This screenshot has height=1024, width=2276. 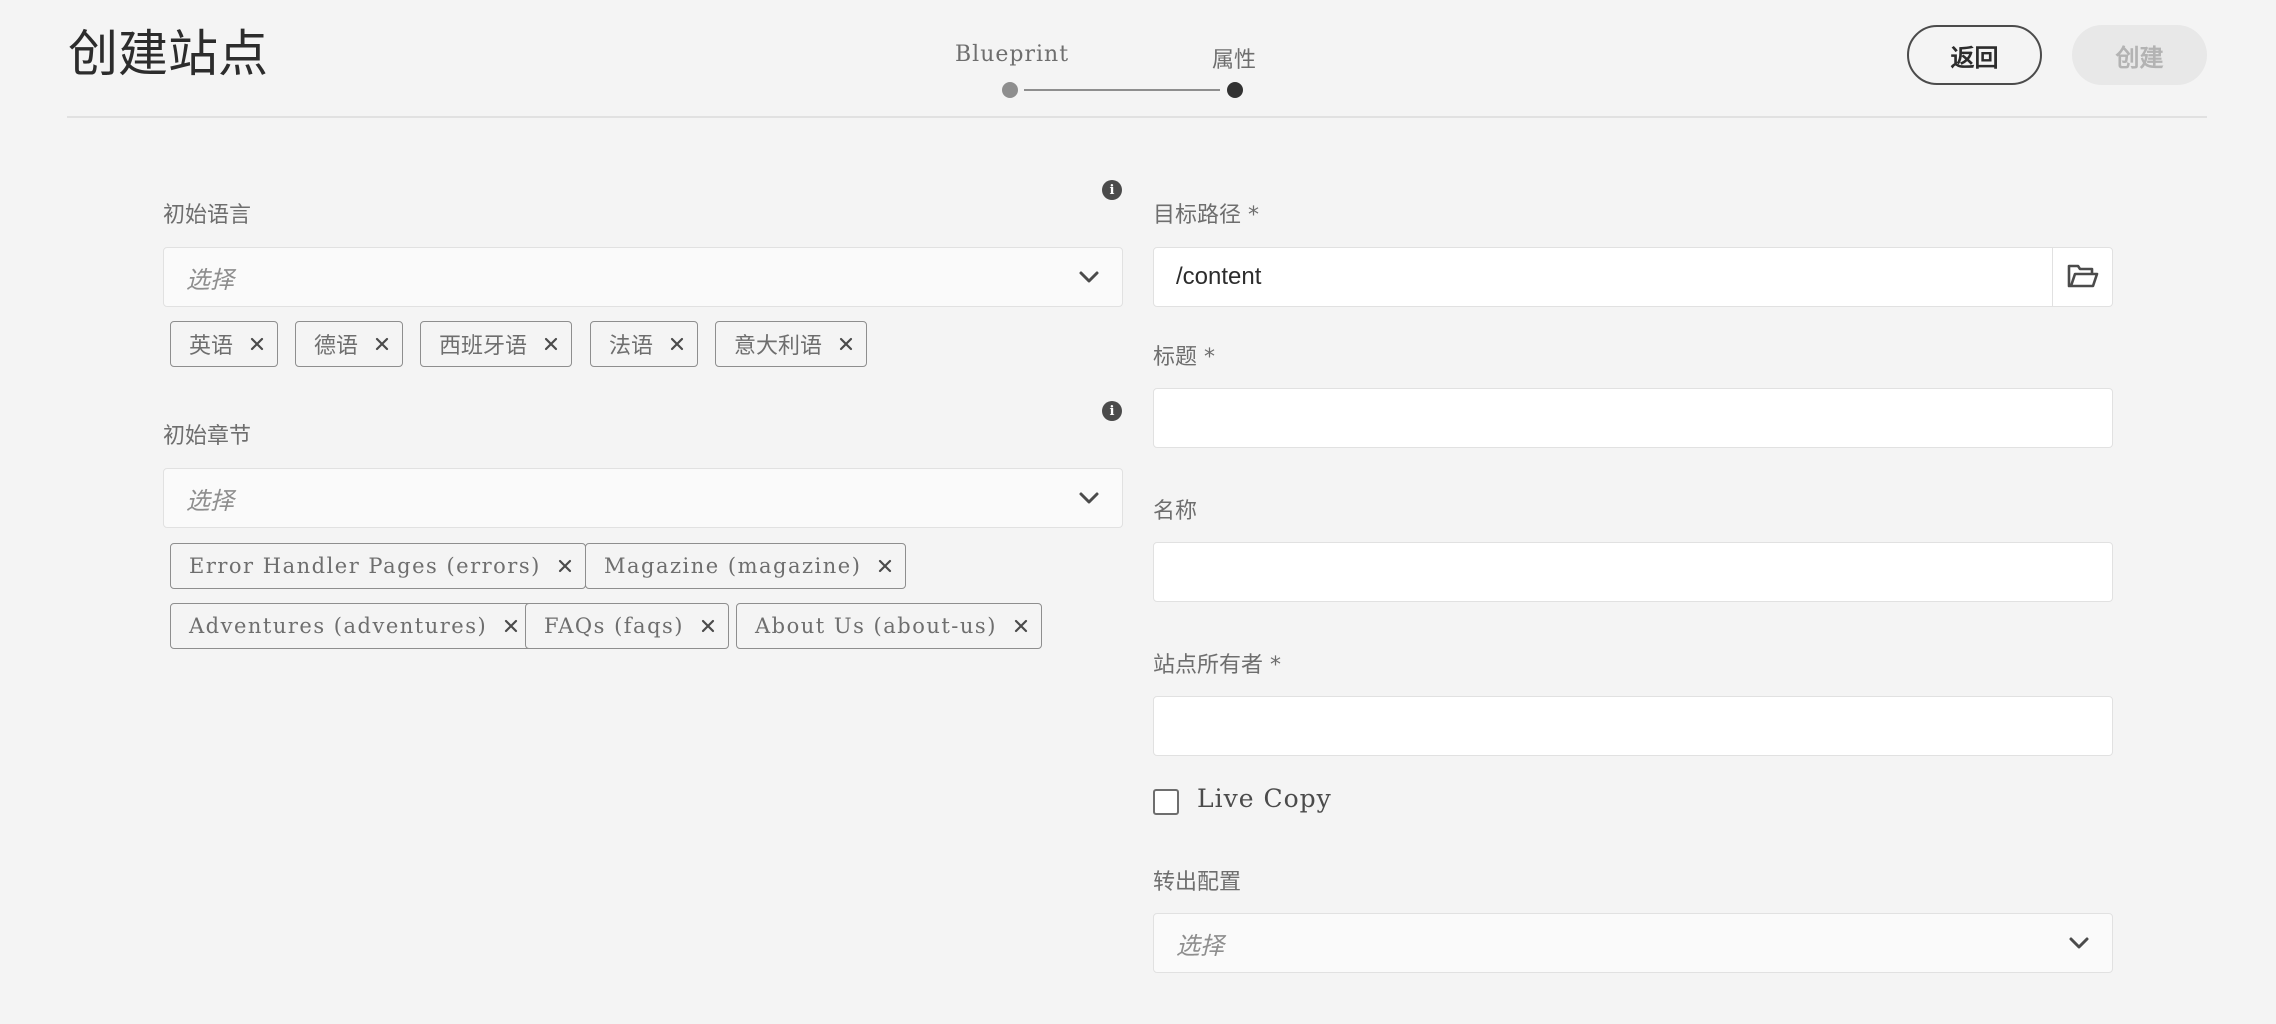 I want to click on language-tag: 西班牙语, so click(x=496, y=344).